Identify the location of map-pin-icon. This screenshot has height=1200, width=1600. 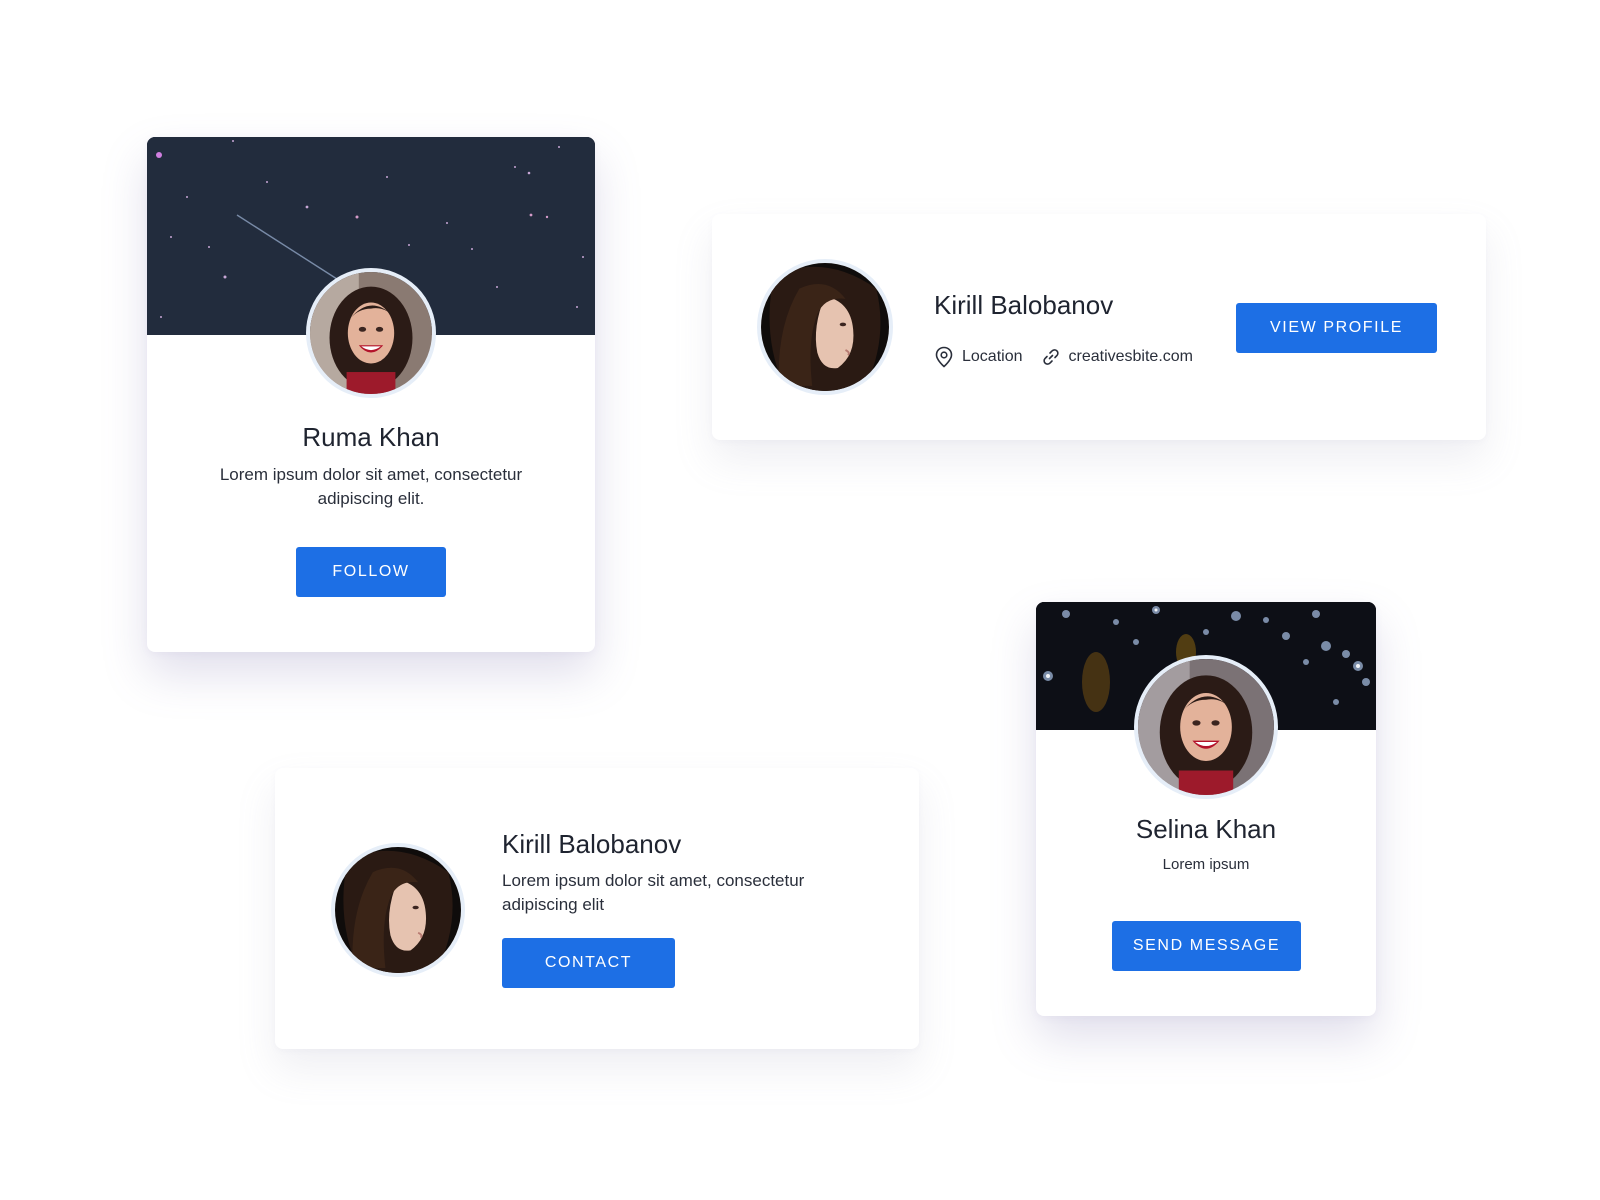
(944, 357).